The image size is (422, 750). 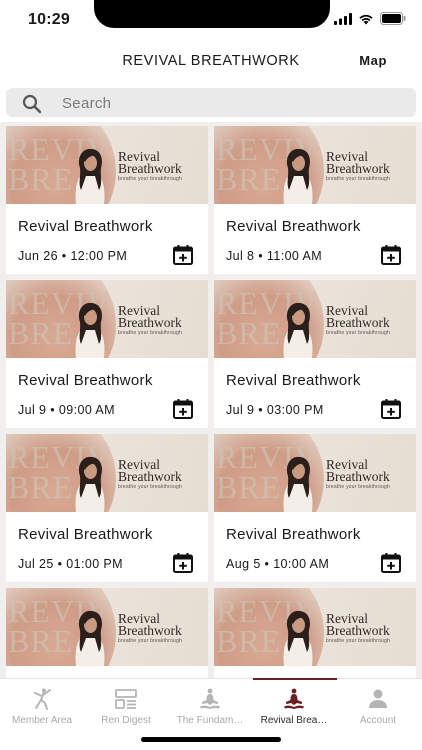 I want to click on tab-account: Account, so click(x=378, y=704).